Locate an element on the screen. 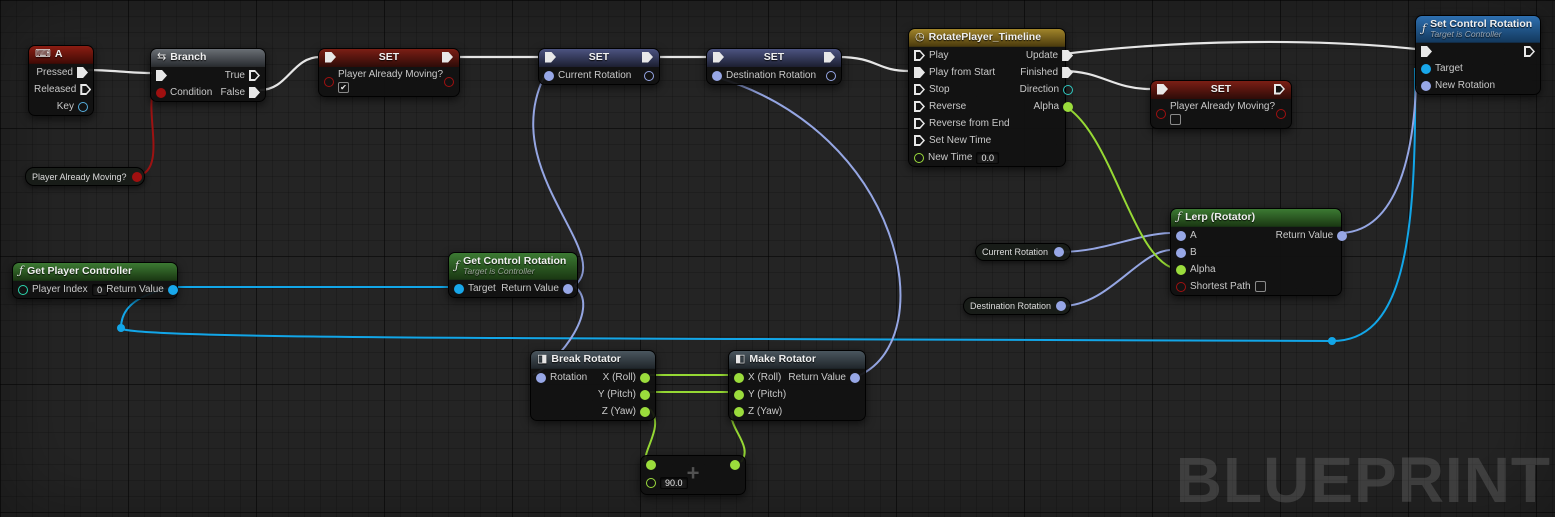  exec-out-pin-true is located at coordinates (254, 75).